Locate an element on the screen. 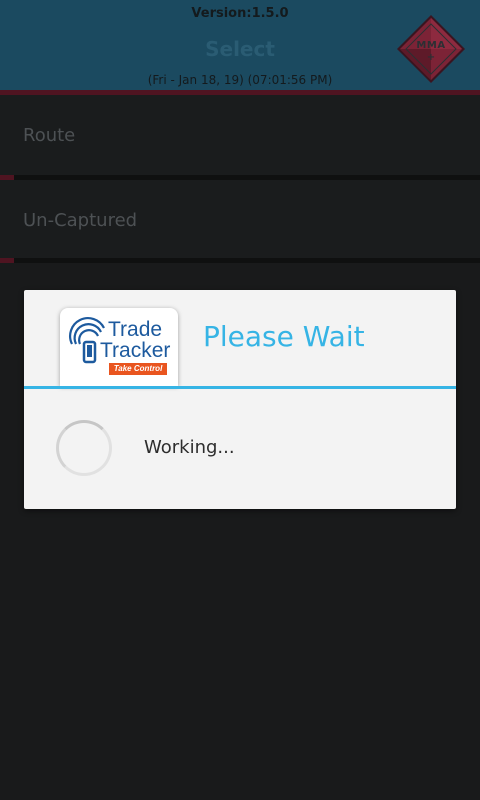 Image resolution: width=480 pixels, height=800 pixels. loading-spinner-icon is located at coordinates (84, 448).